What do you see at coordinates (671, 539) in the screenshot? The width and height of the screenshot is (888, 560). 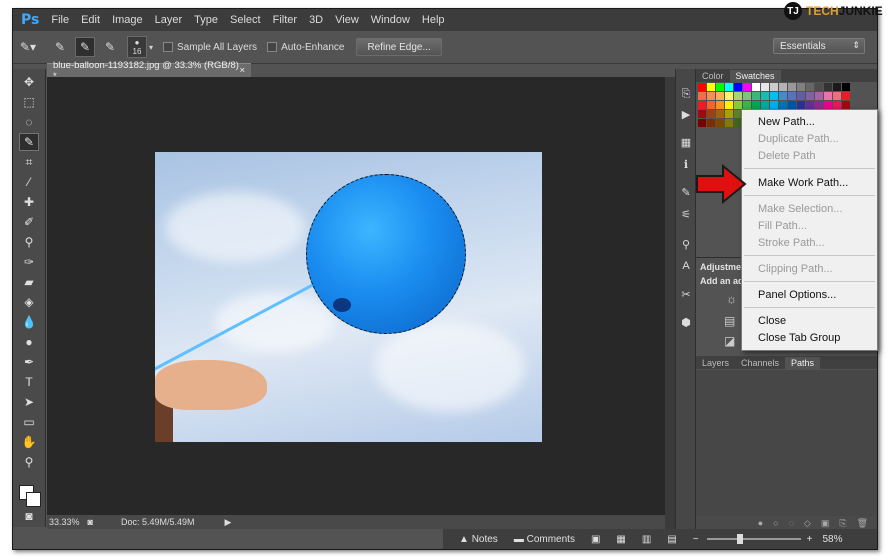 I see `fit-screen-icon: ▤` at bounding box center [671, 539].